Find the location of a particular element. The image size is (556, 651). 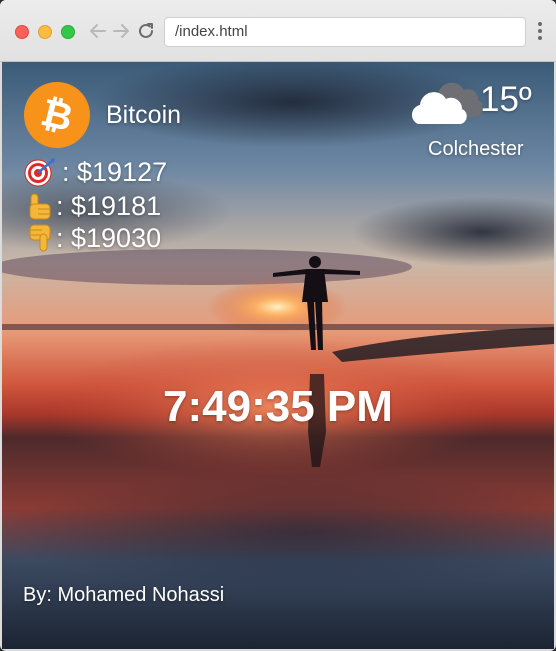

current-price-row: : $19127 is located at coordinates (95, 172).